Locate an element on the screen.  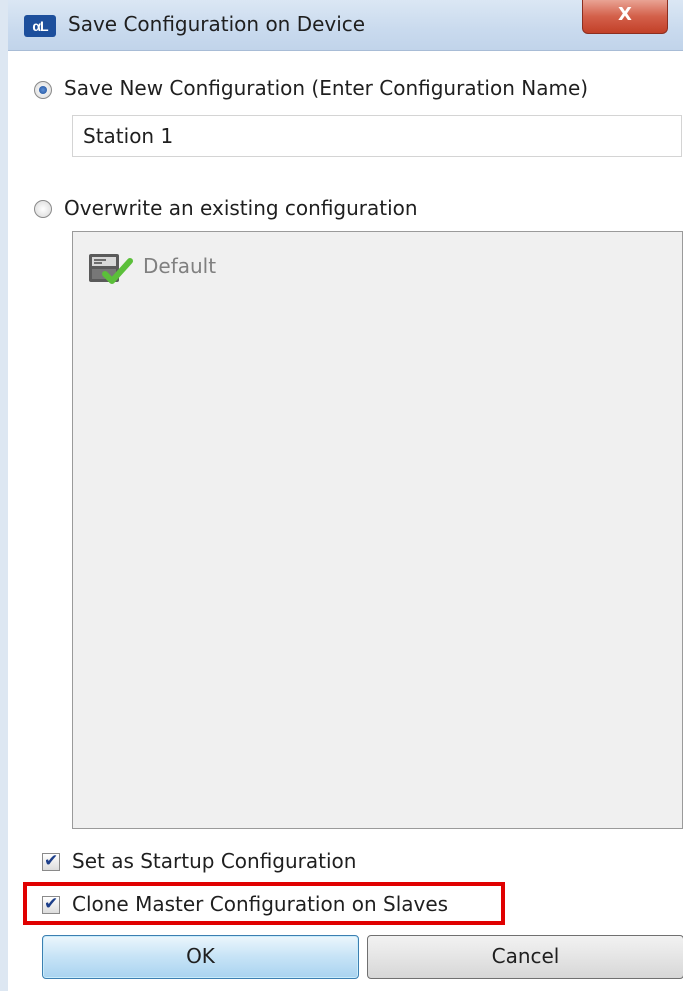
app-logo-icon: αL is located at coordinates (40, 26).